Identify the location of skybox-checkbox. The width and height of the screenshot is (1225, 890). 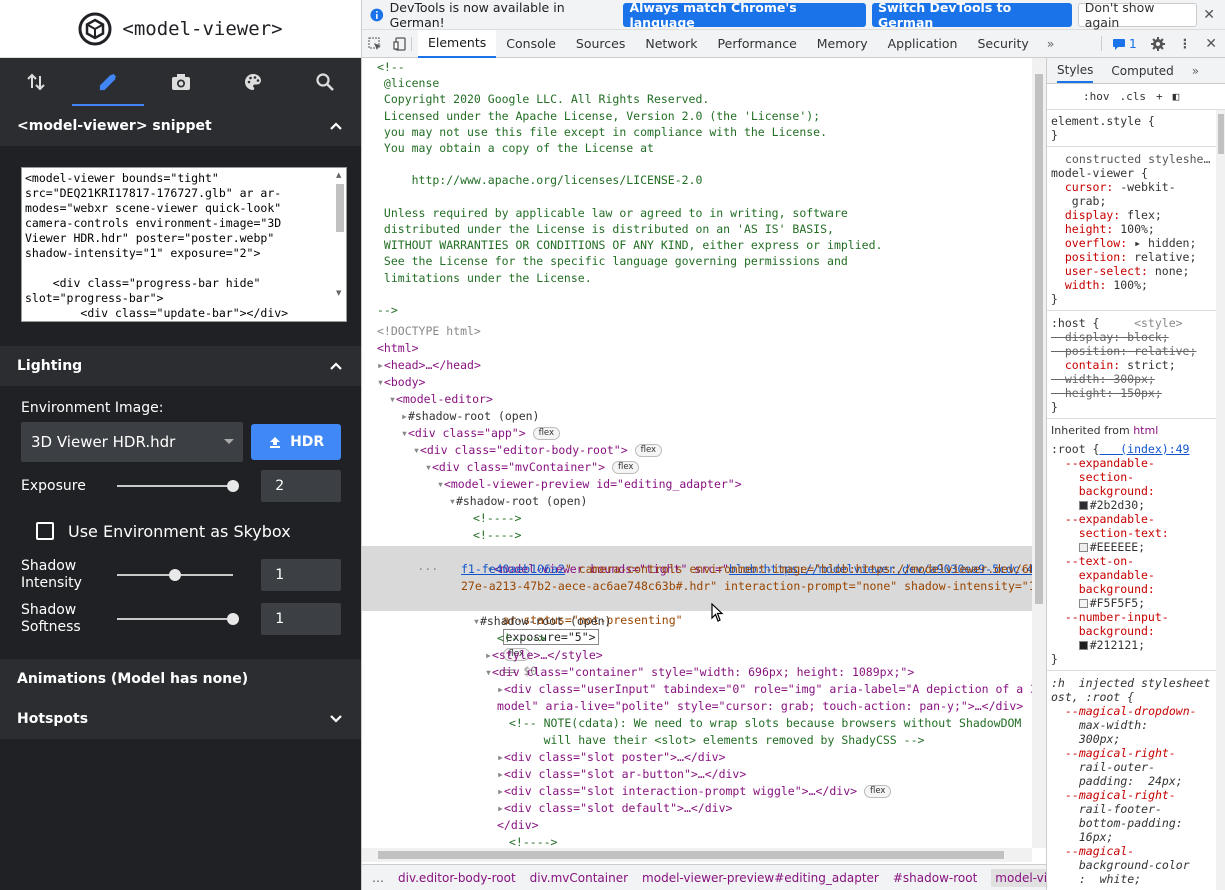
(45, 531).